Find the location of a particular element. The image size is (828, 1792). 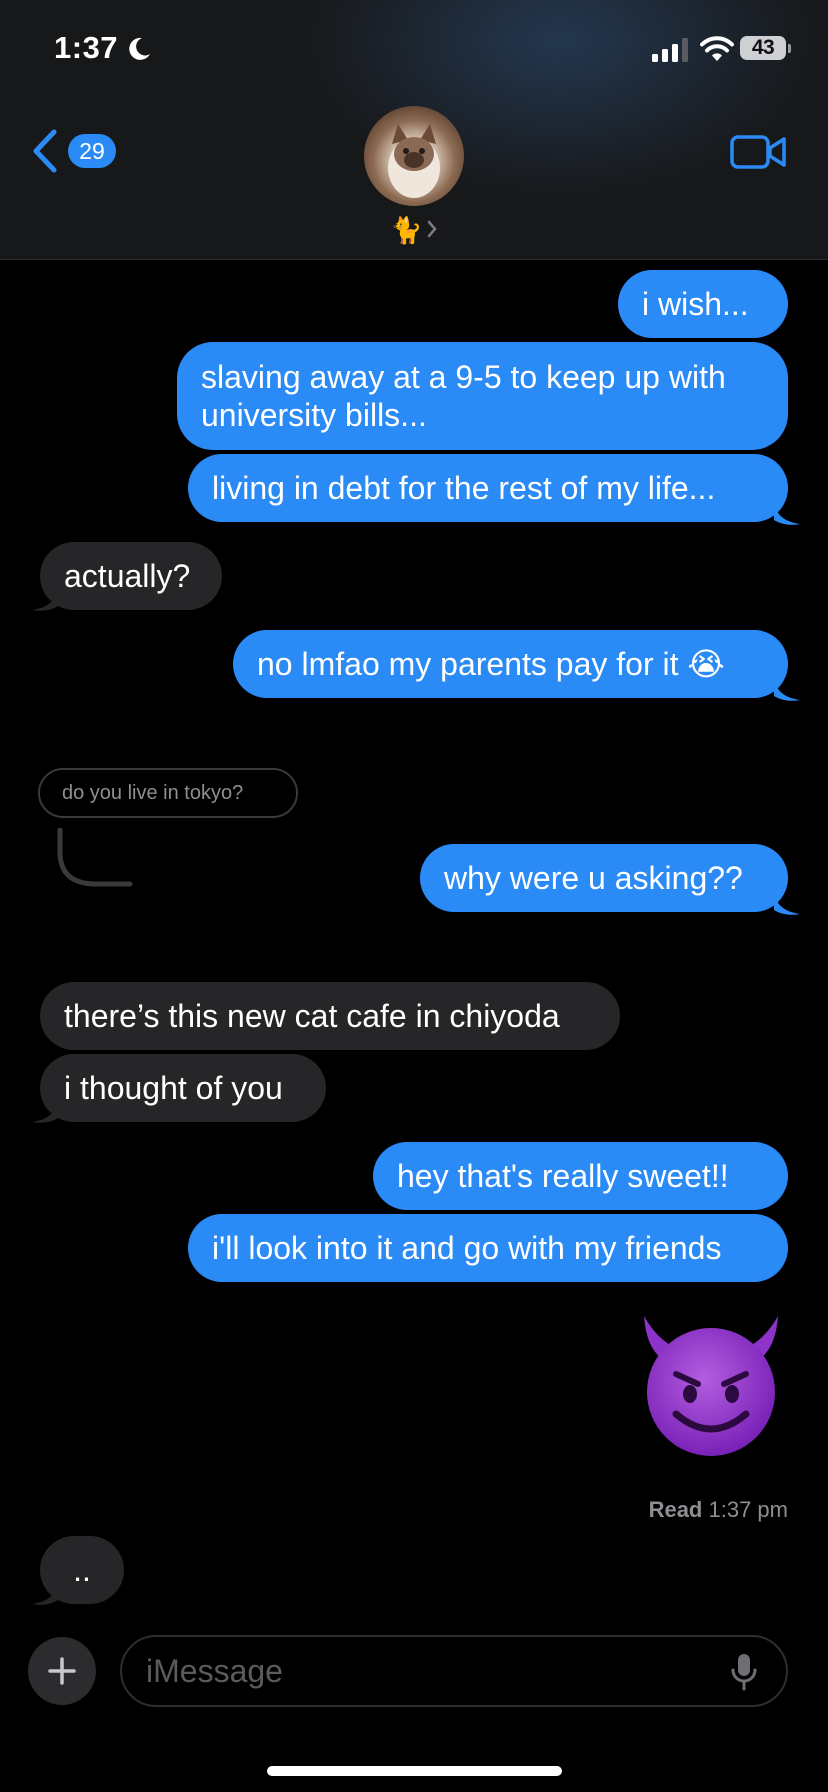

incoming-message: there’s this new cat cafe in chiyoda is located at coordinates (330, 1016).